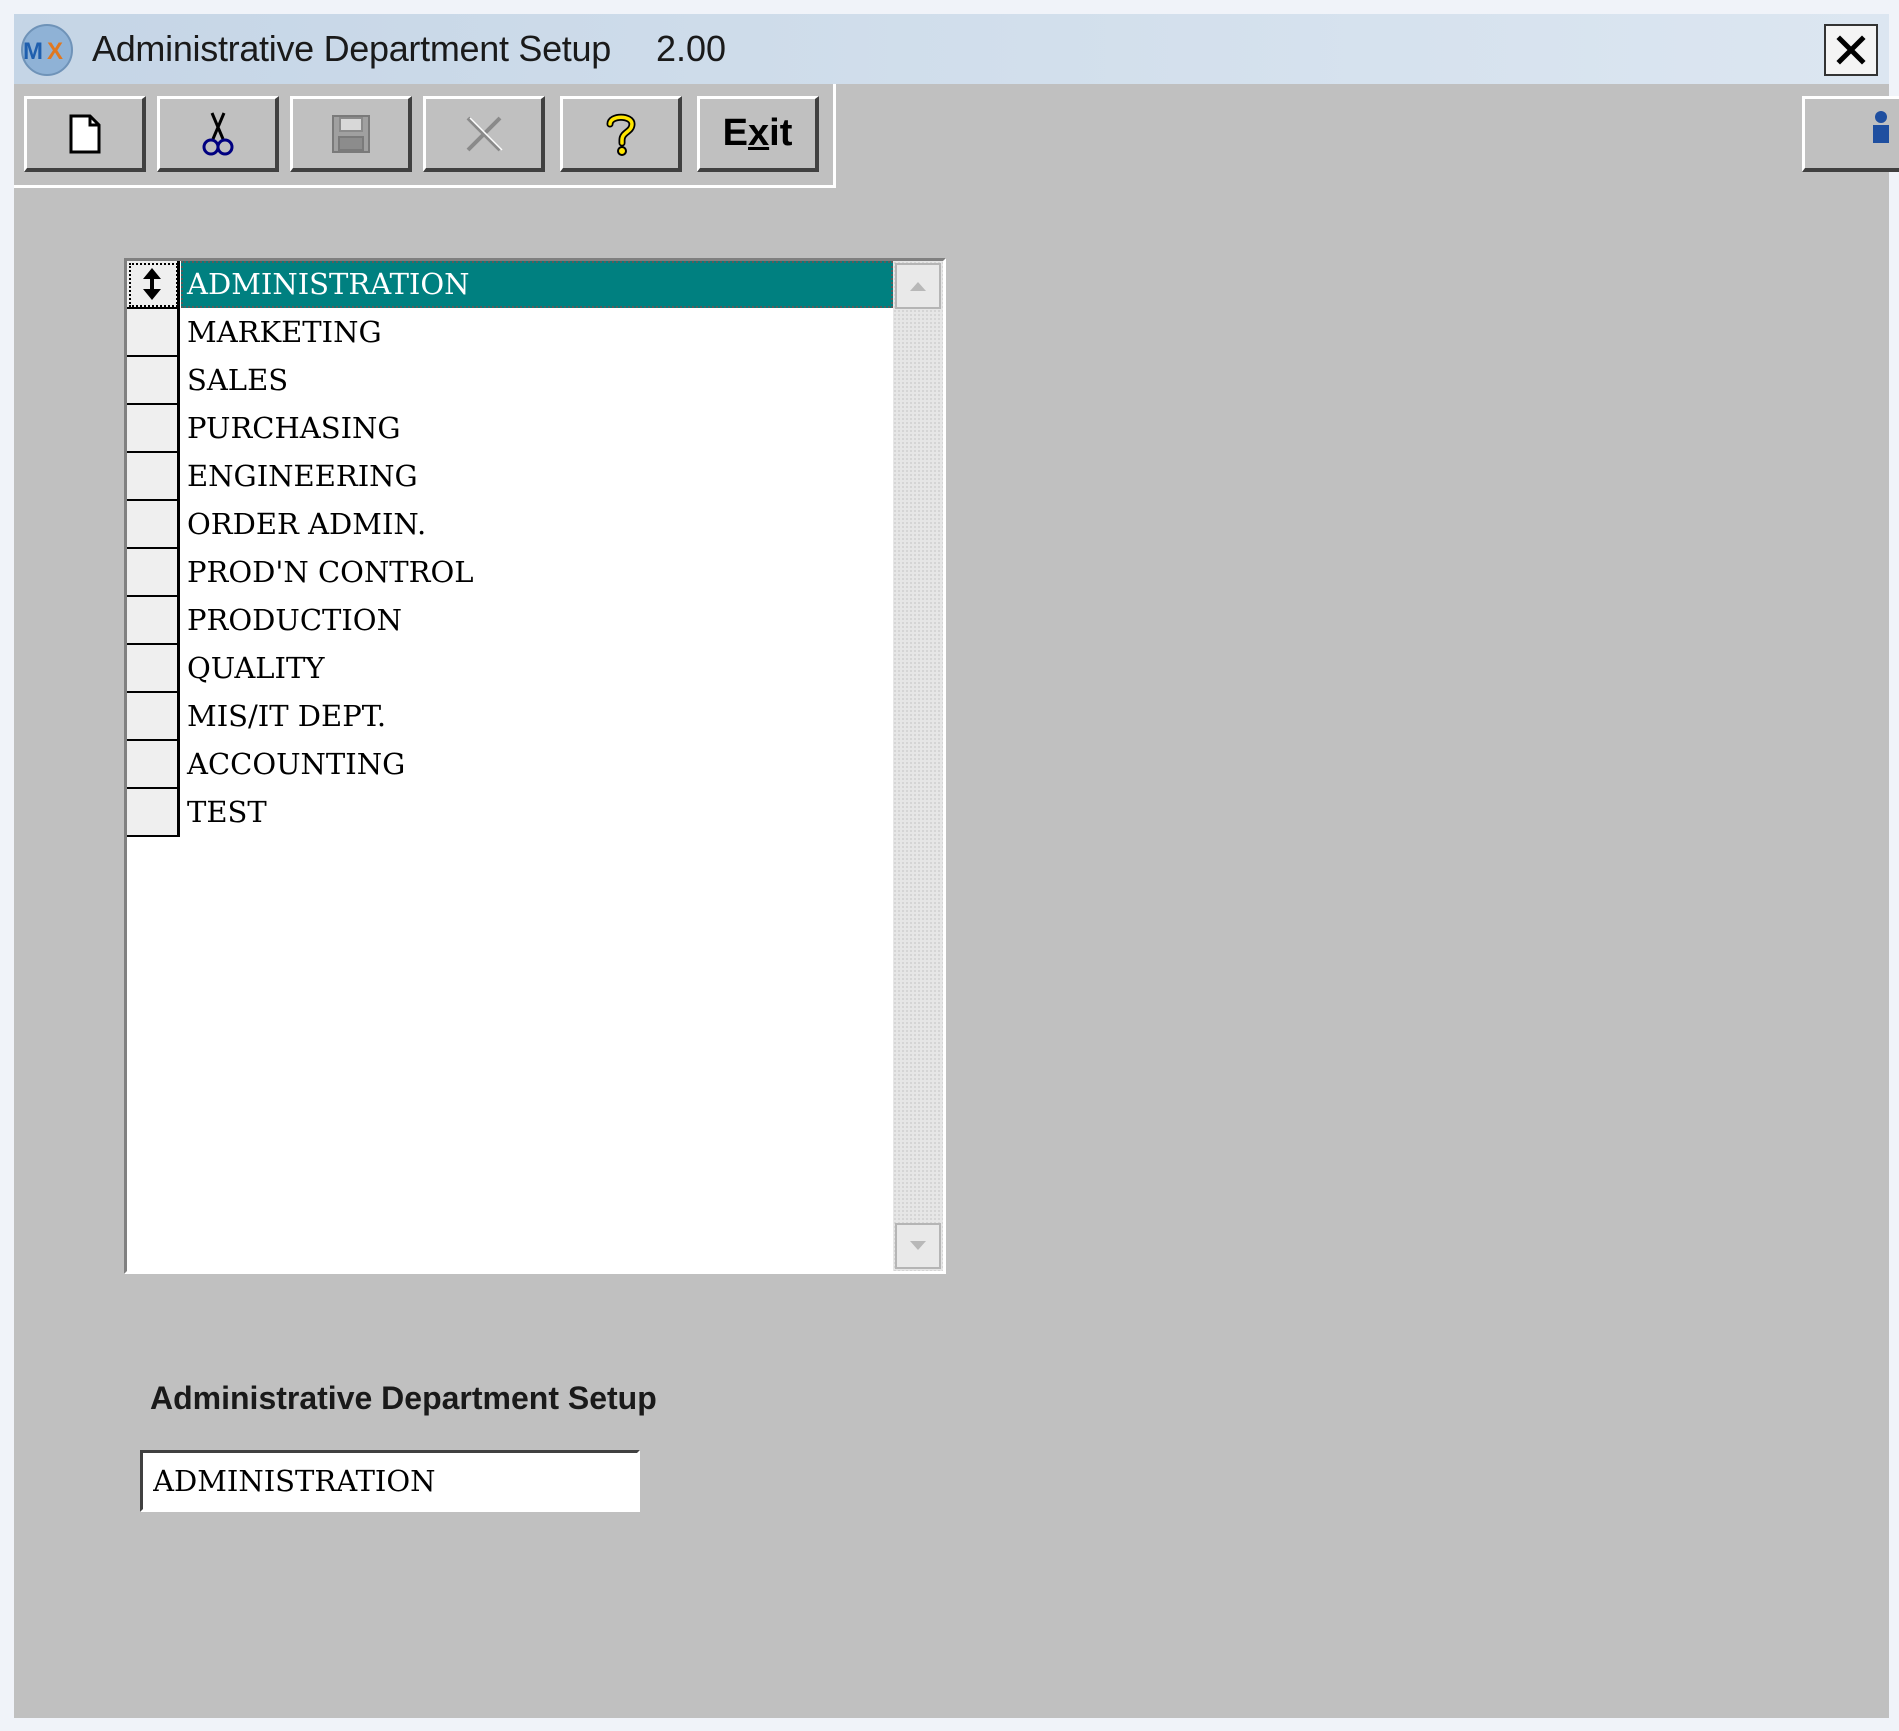  Describe the element at coordinates (537, 620) in the screenshot. I see `department-name-cell: PRODUCTION` at that location.